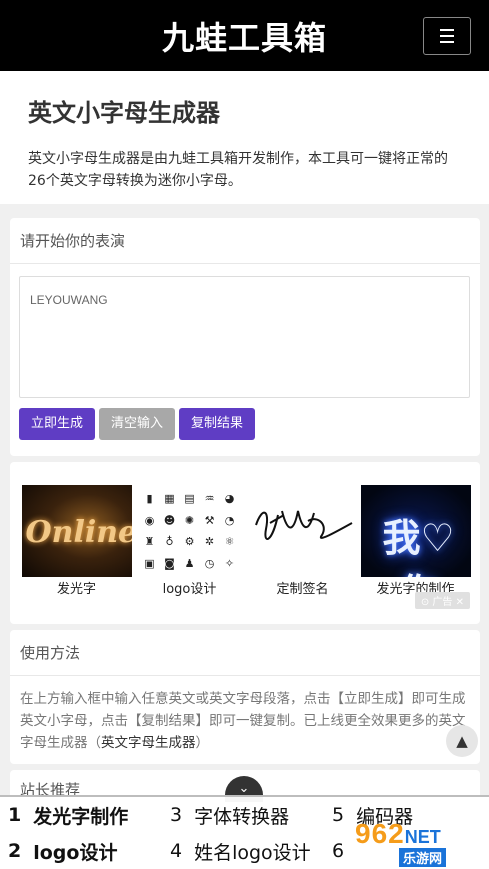 This screenshot has height=869, width=489. I want to click on text-input: LEYOUWANG, so click(244, 337).